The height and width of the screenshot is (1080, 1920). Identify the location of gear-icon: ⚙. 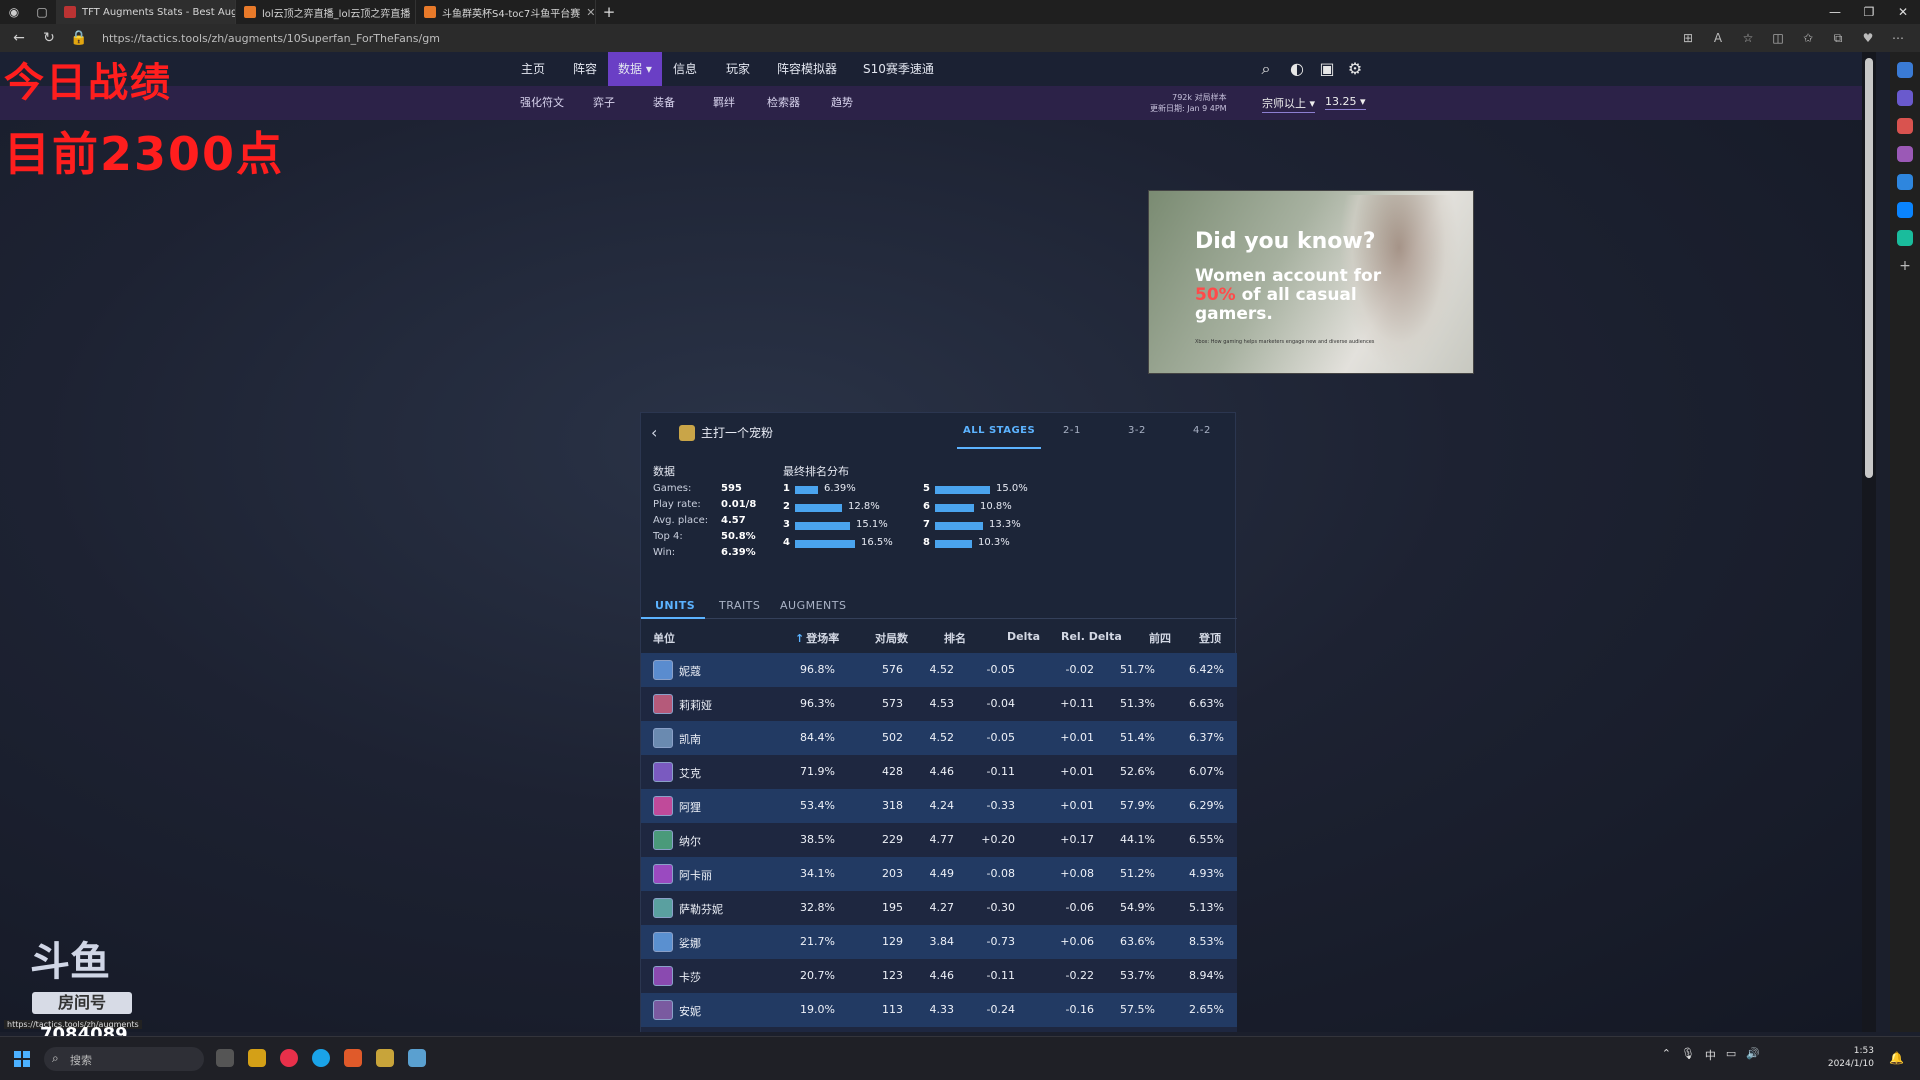
(1355, 69).